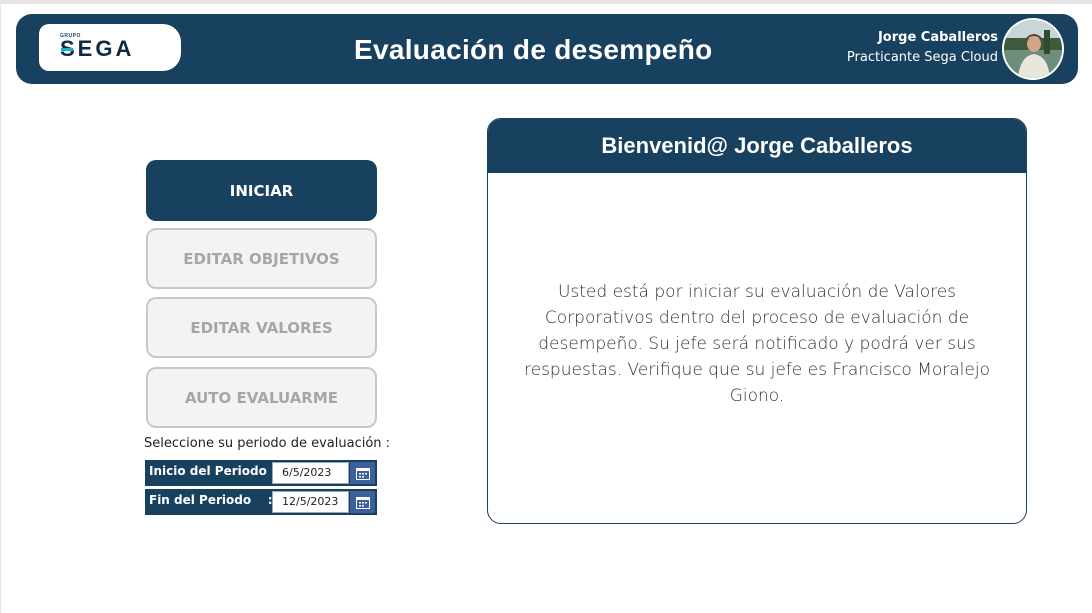  What do you see at coordinates (261, 327) in the screenshot?
I see `edit-values-button: EDITAR VALORES` at bounding box center [261, 327].